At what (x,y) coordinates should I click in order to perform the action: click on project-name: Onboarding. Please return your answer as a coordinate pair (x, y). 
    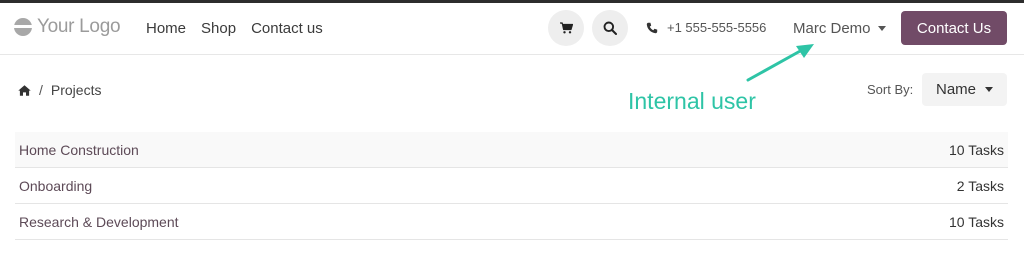
    Looking at the image, I should click on (55, 186).